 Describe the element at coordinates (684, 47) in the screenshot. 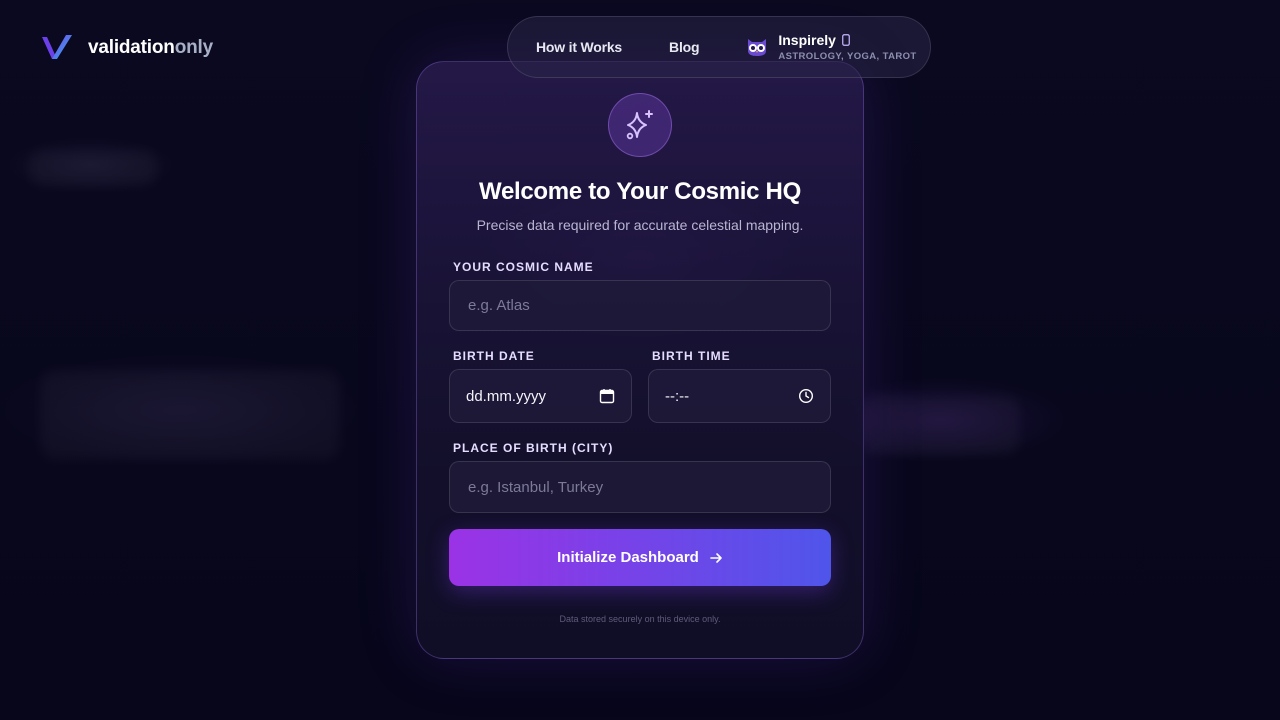

I see `nav-blog: Blog` at that location.